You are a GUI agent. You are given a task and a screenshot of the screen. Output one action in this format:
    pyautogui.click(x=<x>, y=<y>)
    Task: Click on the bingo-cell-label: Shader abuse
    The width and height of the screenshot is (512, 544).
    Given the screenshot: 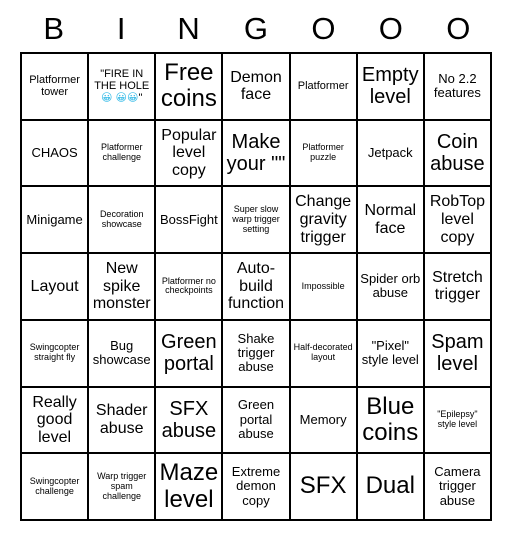 What is the action you would take?
    pyautogui.click(x=123, y=419)
    